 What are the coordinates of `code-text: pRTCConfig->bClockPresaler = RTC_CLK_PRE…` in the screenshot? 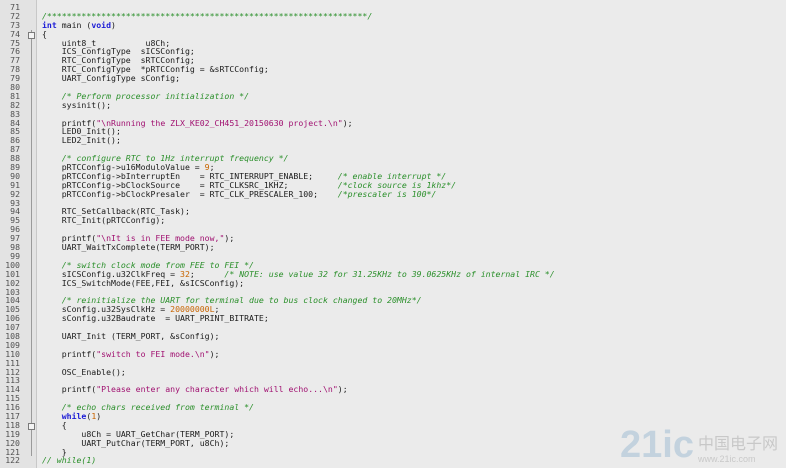 It's located at (239, 193).